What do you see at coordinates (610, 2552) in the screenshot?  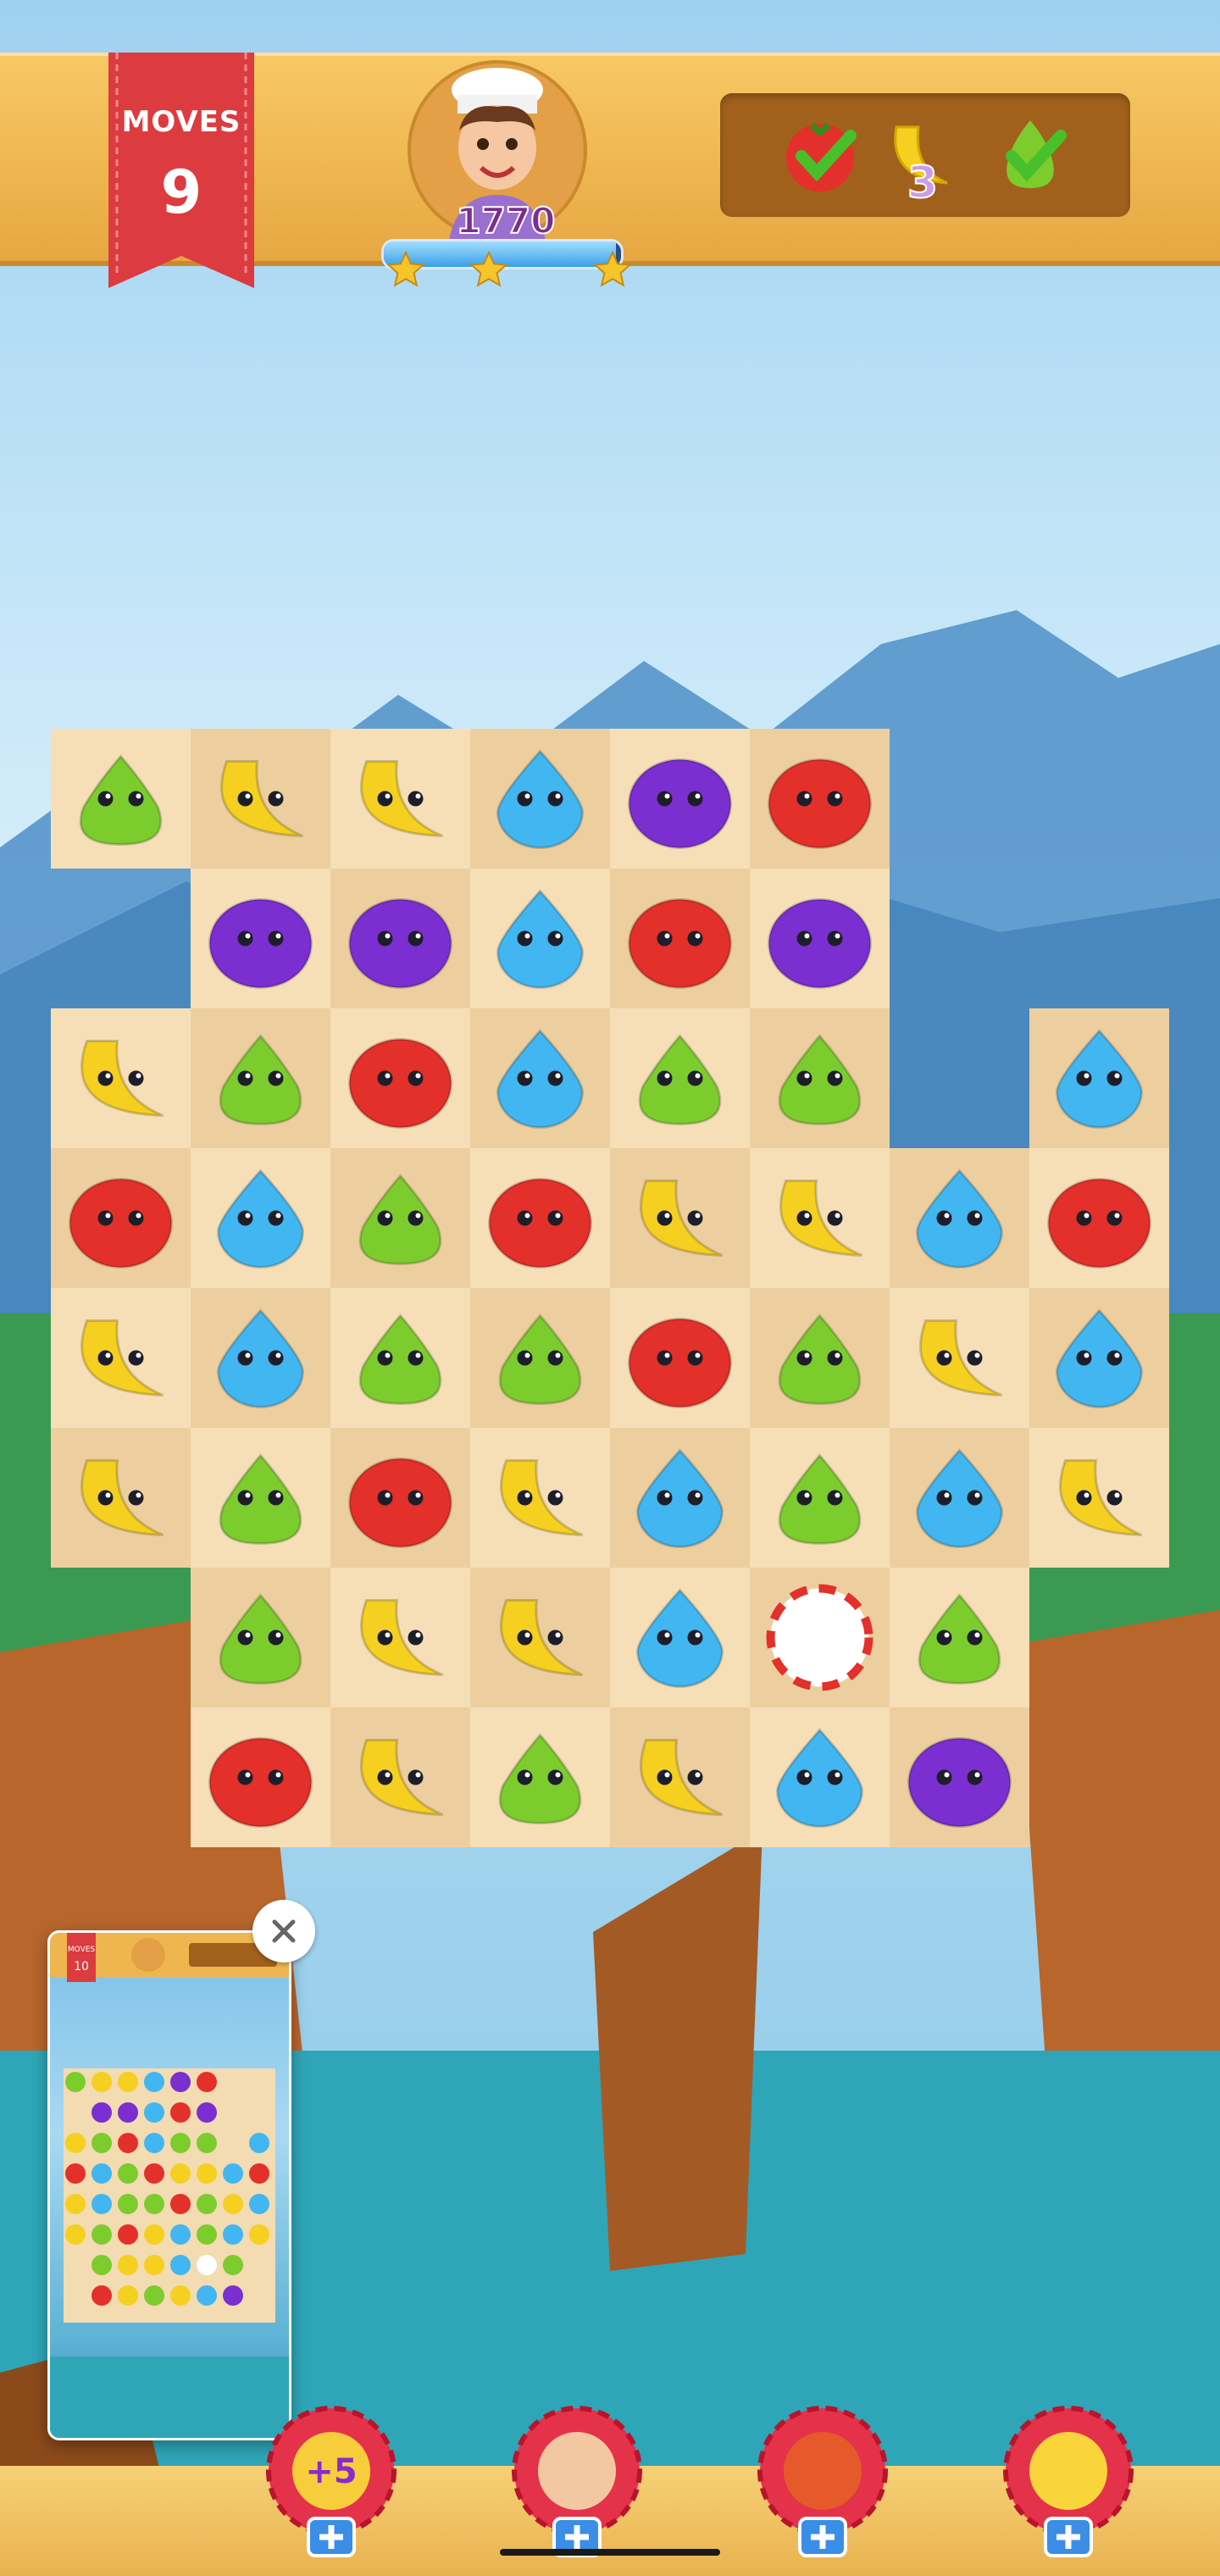 I see `home-indicator` at bounding box center [610, 2552].